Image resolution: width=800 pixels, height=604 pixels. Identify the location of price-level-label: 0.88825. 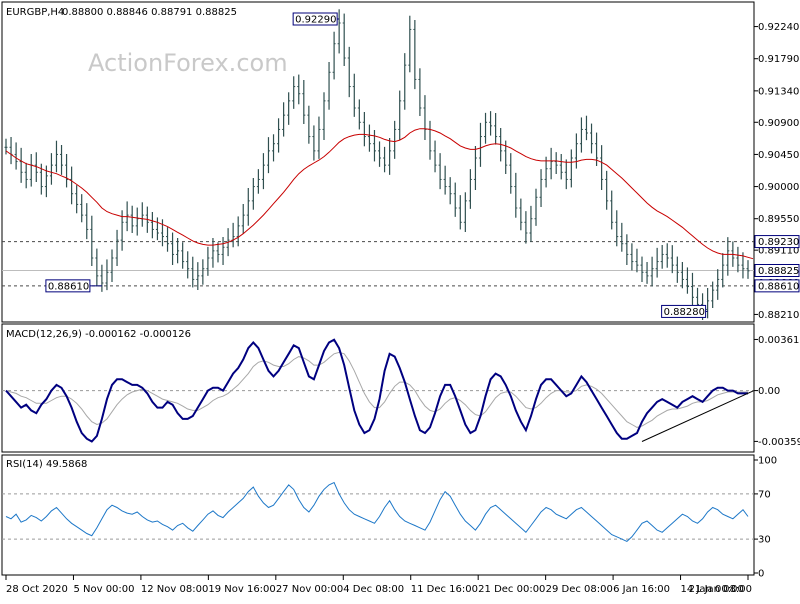
(778, 271).